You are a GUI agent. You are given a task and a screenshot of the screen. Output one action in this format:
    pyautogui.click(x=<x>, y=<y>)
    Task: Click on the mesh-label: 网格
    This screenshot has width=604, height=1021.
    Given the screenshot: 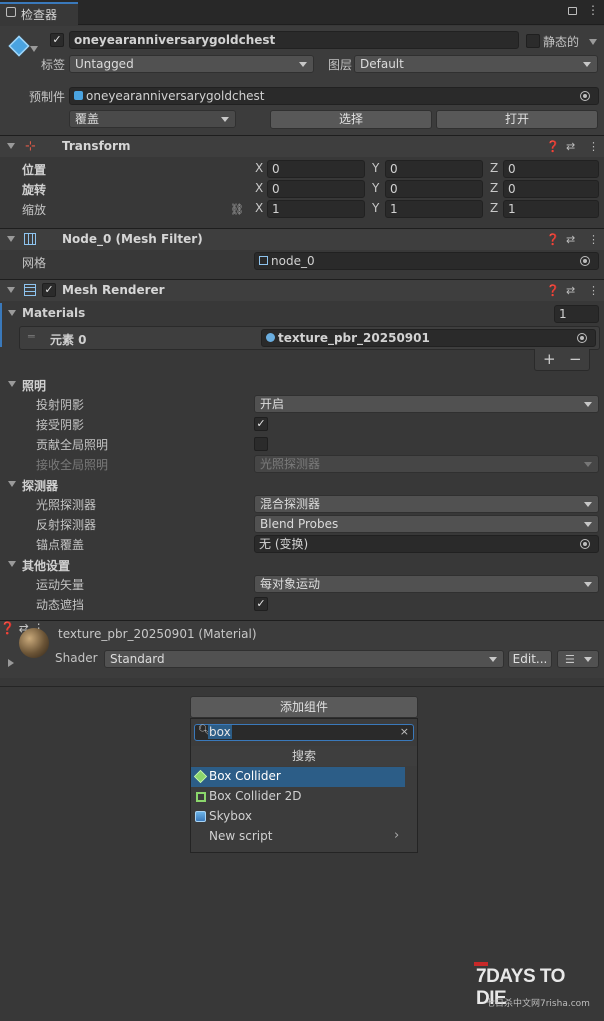 What is the action you would take?
    pyautogui.click(x=34, y=263)
    